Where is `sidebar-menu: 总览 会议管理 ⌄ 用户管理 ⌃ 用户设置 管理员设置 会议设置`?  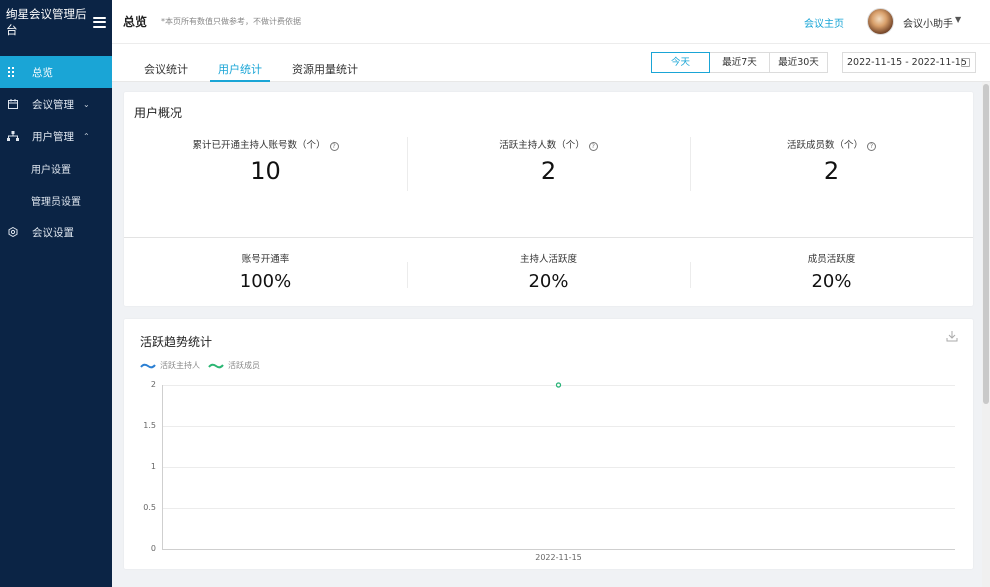 sidebar-menu: 总览 会议管理 ⌄ 用户管理 ⌃ 用户设置 管理员设置 会议设置 is located at coordinates (56, 152).